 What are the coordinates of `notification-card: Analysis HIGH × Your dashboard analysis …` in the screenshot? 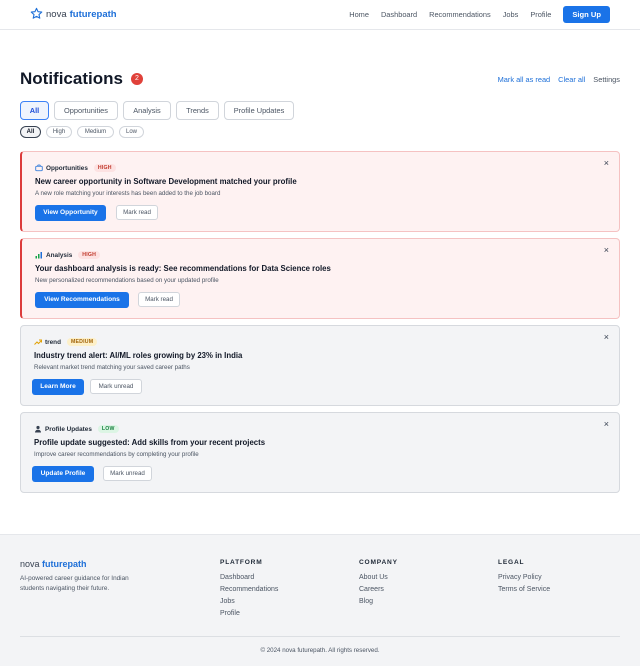 It's located at (320, 278).